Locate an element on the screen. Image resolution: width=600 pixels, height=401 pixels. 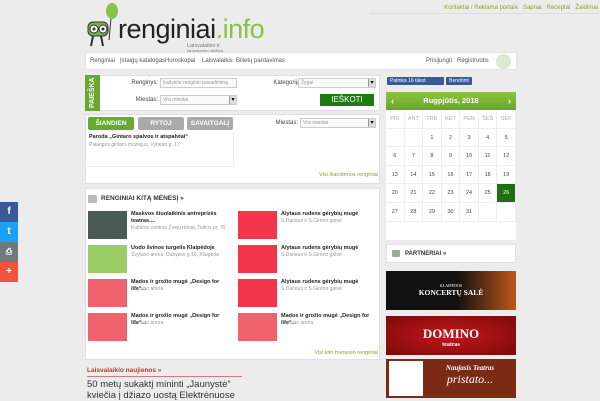
event-input: Įrašykite renginio pavadinimą is located at coordinates (198, 83).